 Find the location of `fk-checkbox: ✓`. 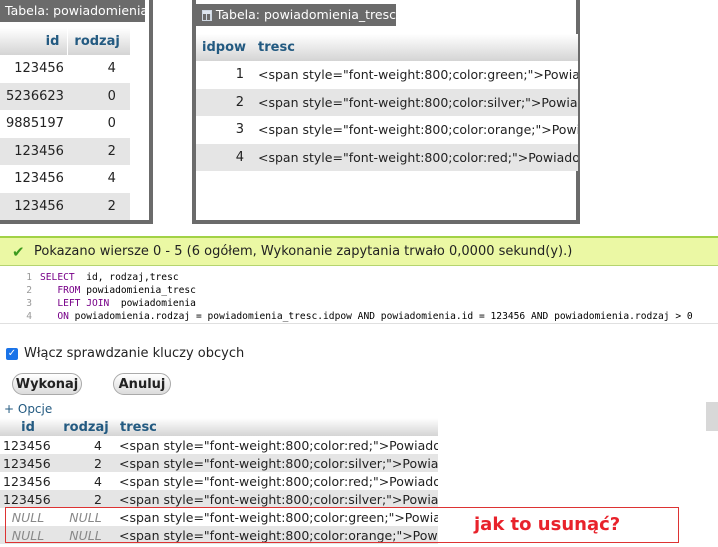

fk-checkbox: ✓ is located at coordinates (12, 353).